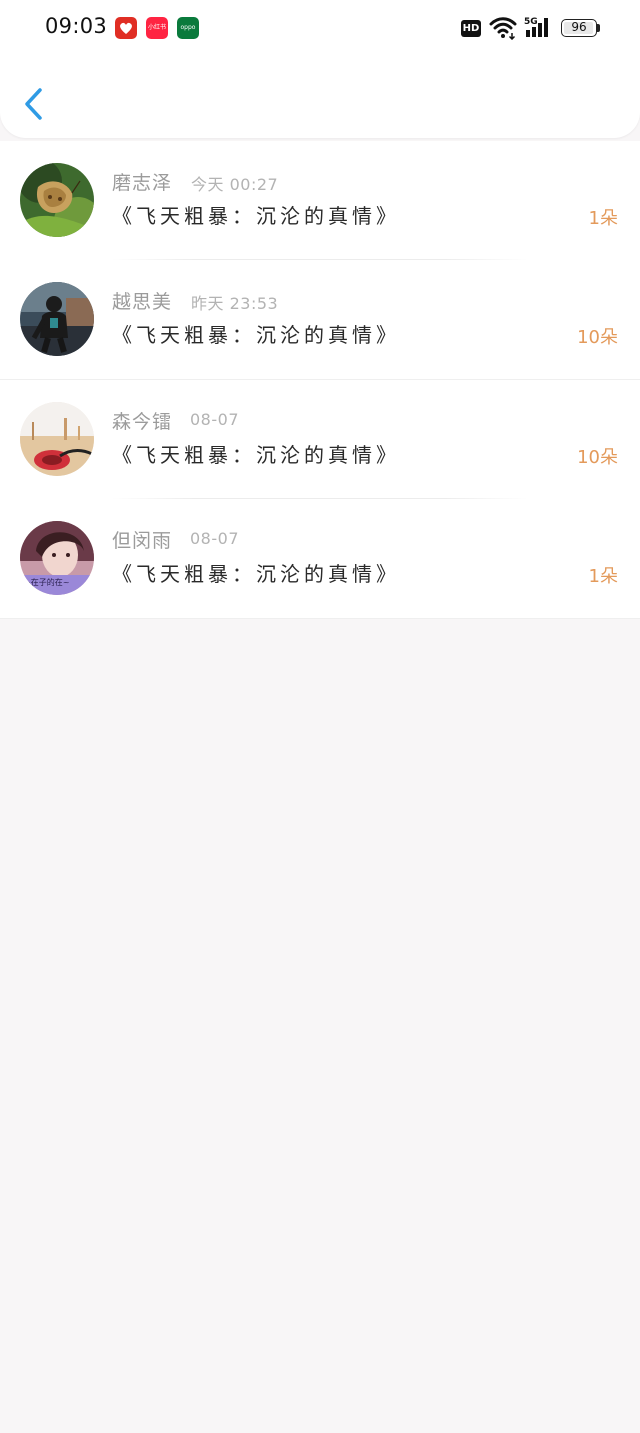 This screenshot has height=1433, width=640. I want to click on network-label: 5G, so click(531, 22).